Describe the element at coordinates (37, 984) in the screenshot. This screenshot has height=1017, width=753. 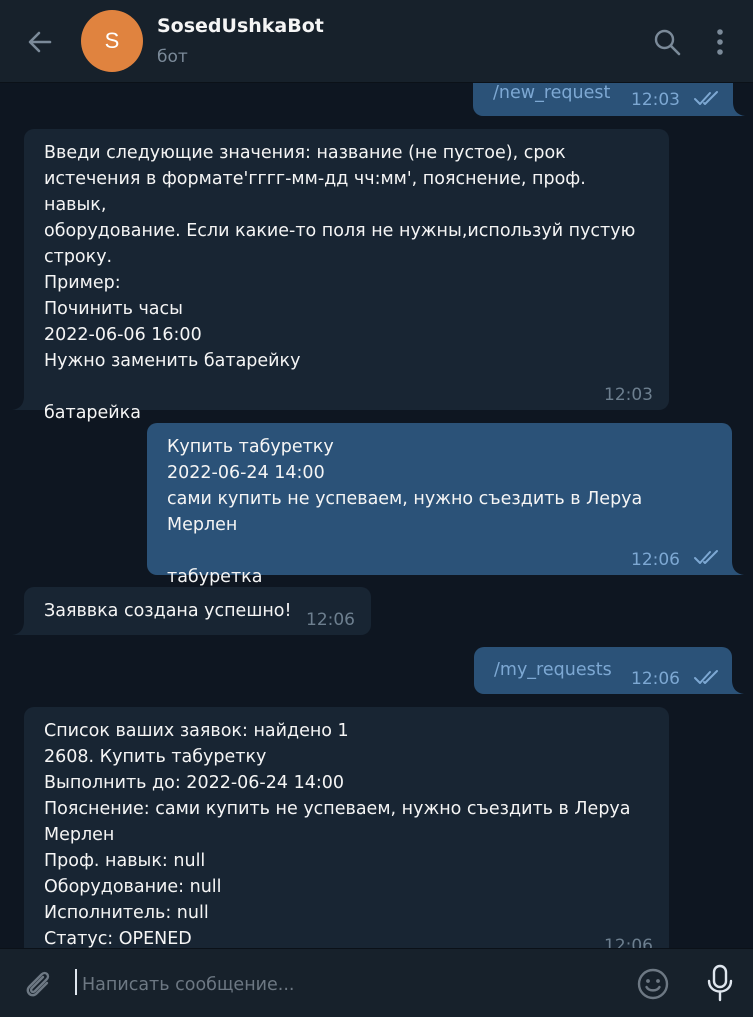
I see `paperclip-icon` at that location.